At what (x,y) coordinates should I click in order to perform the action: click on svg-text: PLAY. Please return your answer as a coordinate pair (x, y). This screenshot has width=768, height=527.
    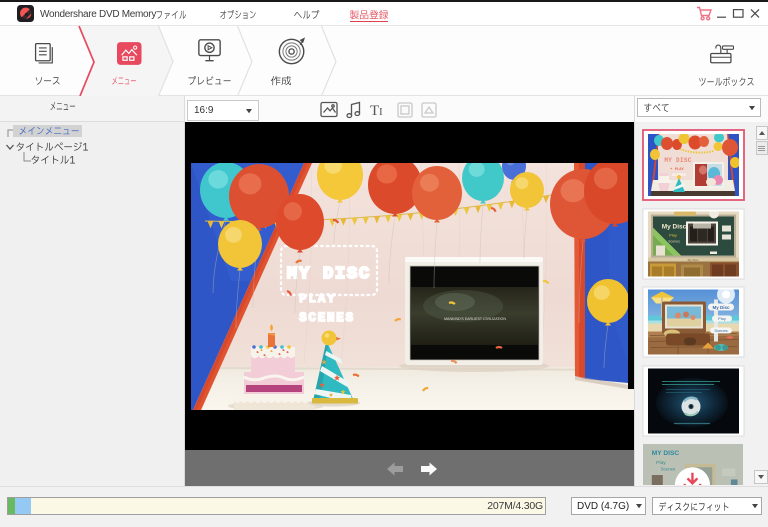
    Looking at the image, I should click on (318, 299).